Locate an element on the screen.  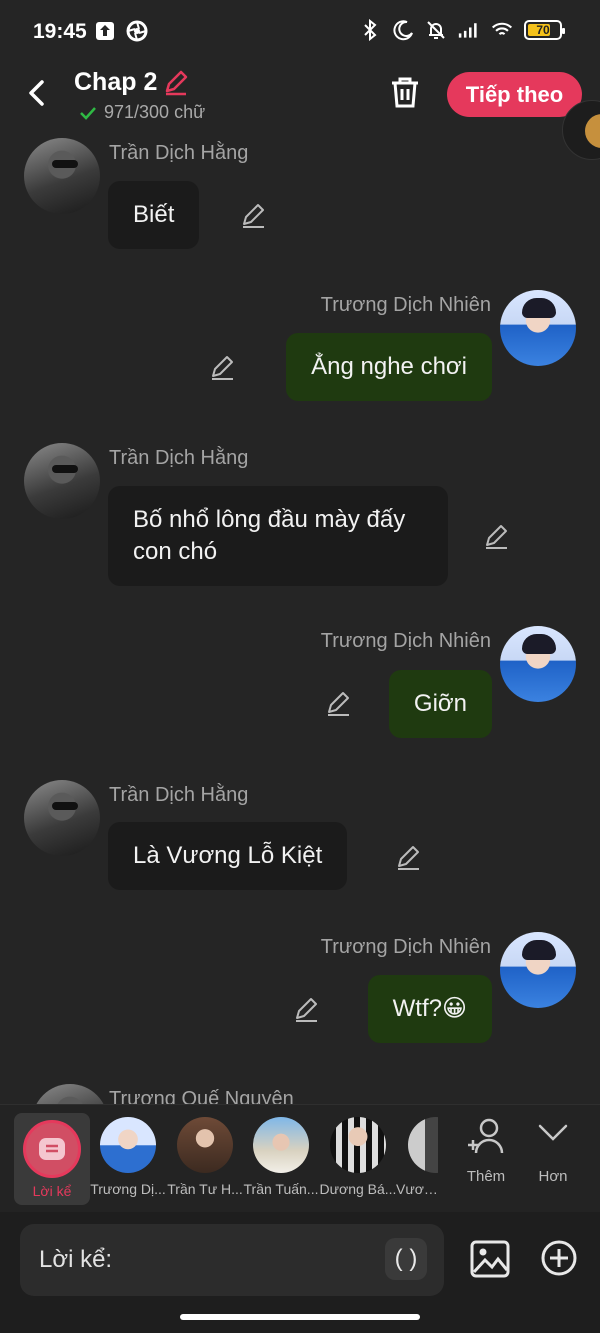
battery-icon: 70 is located at coordinates (544, 30).